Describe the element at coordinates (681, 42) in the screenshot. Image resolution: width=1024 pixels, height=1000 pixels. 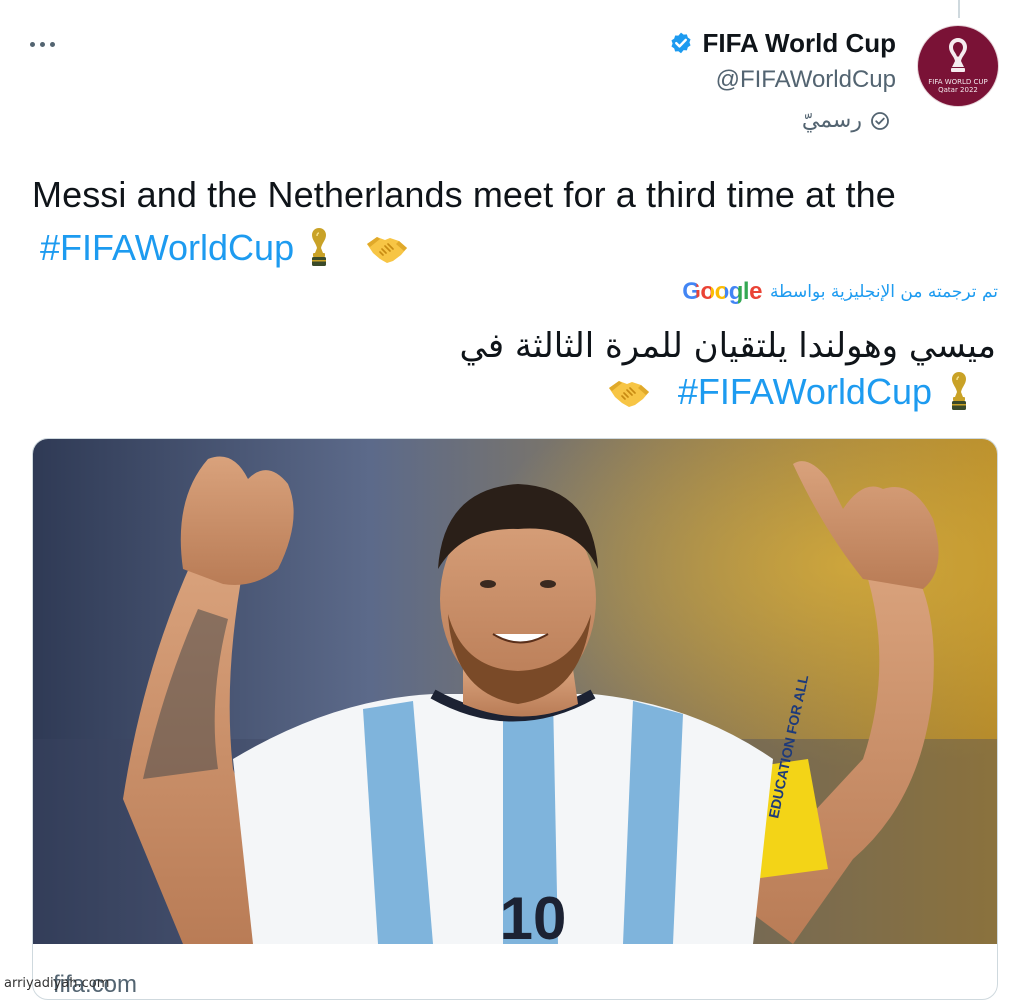
I see `verified-badge-icon` at that location.